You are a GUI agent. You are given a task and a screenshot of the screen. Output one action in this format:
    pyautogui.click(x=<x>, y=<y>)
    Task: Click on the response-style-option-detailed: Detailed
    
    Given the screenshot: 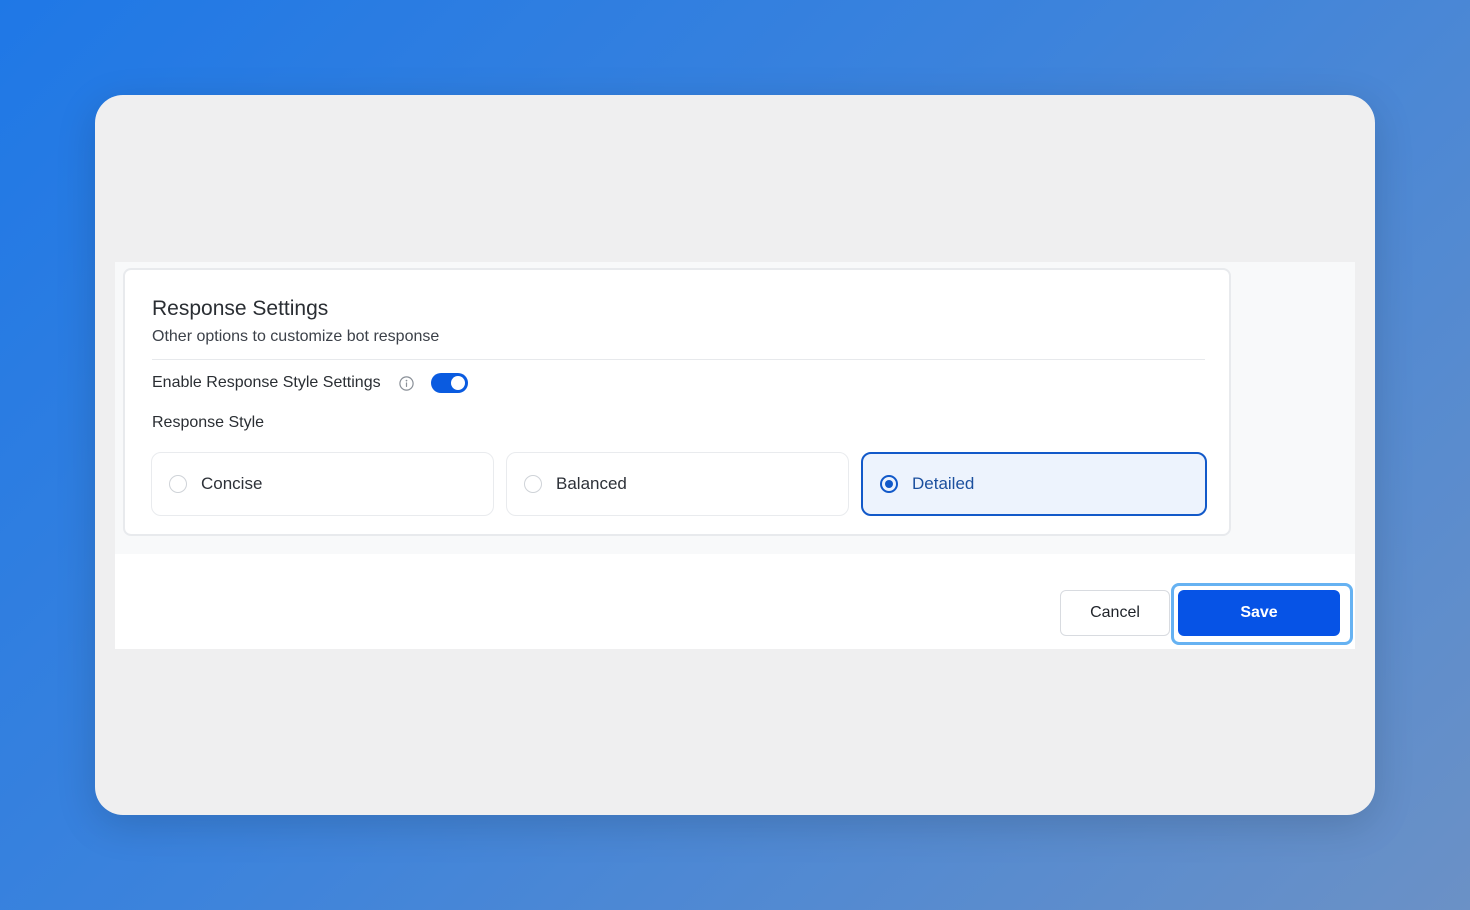 What is the action you would take?
    pyautogui.click(x=1034, y=484)
    